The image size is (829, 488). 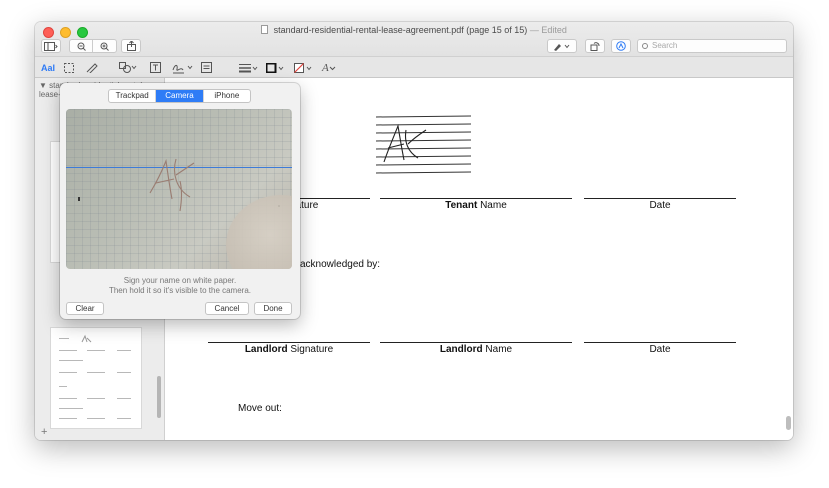 I want to click on tenant-signature-label: nature, so click(x=325, y=205).